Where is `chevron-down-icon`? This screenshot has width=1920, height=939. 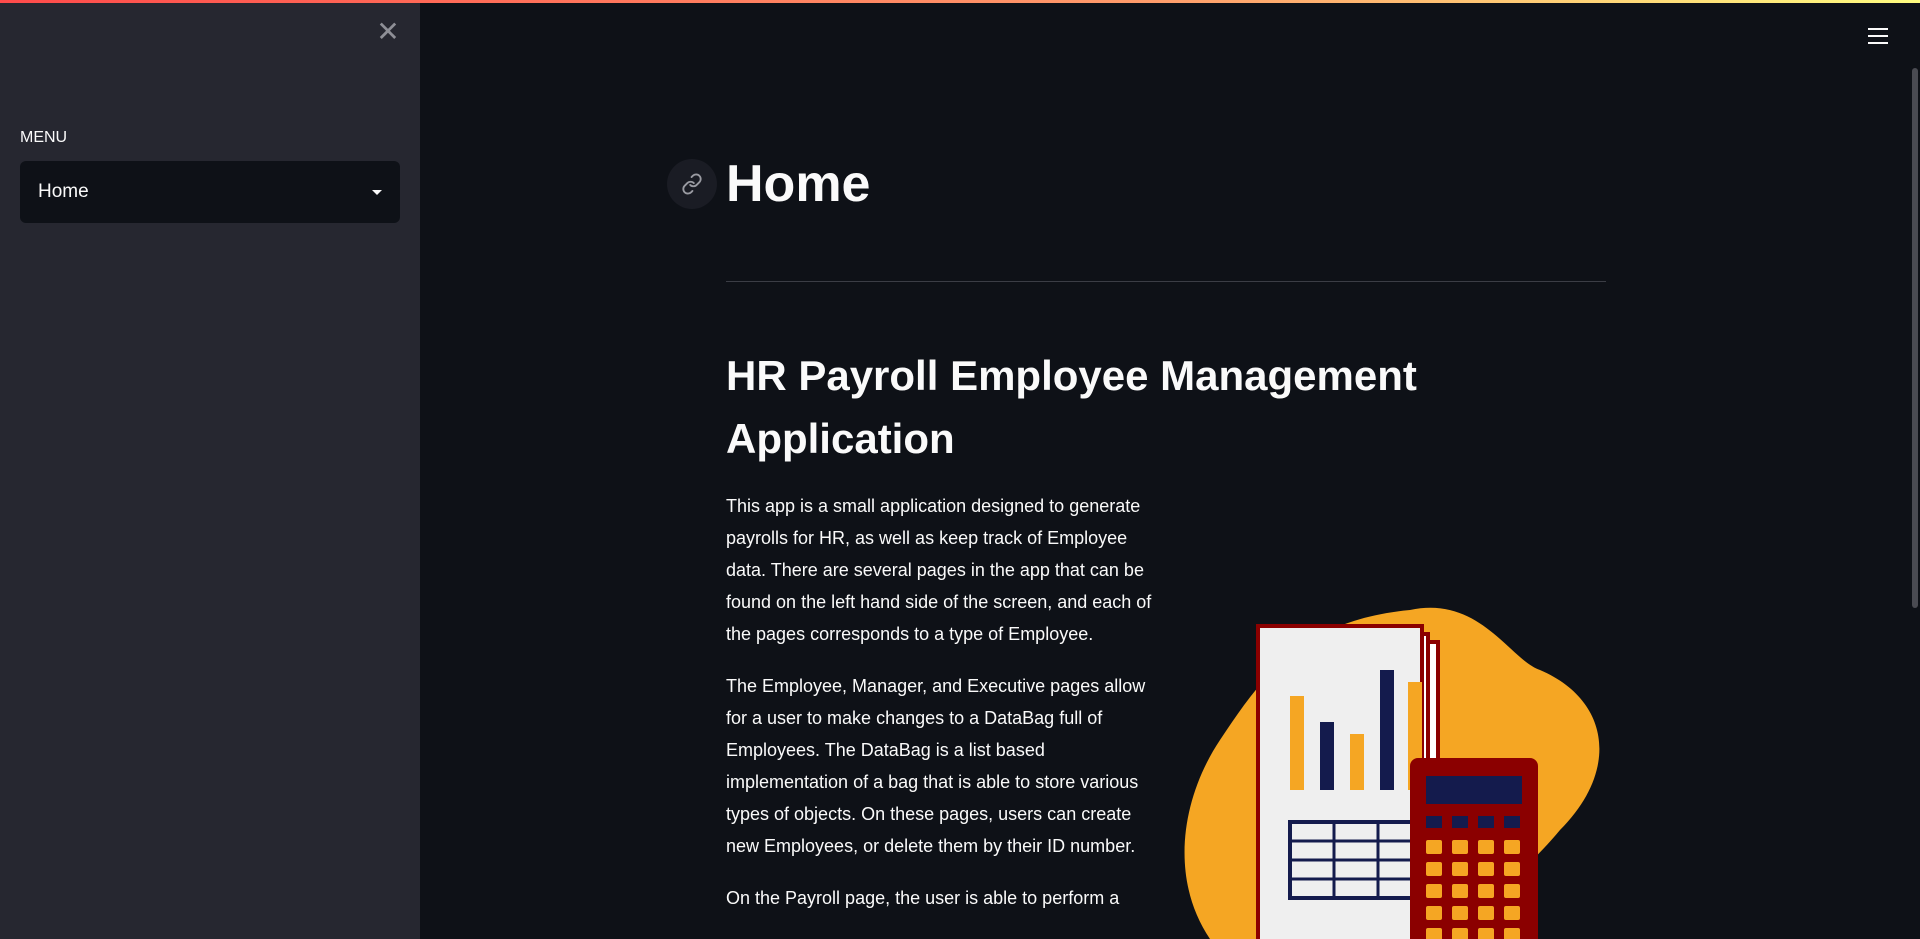
chevron-down-icon is located at coordinates (377, 192).